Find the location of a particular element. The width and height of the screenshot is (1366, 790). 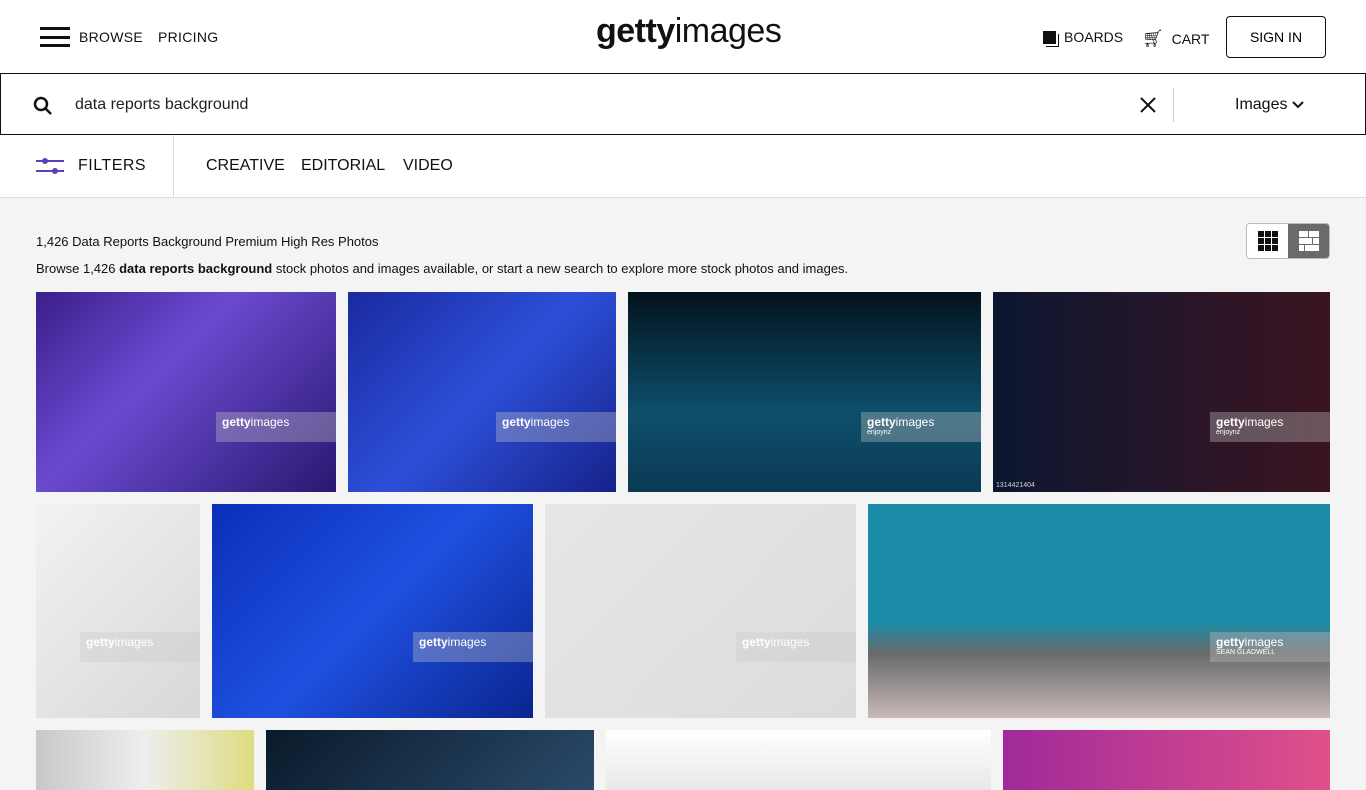

image-id: 1314421404 is located at coordinates (1015, 485).